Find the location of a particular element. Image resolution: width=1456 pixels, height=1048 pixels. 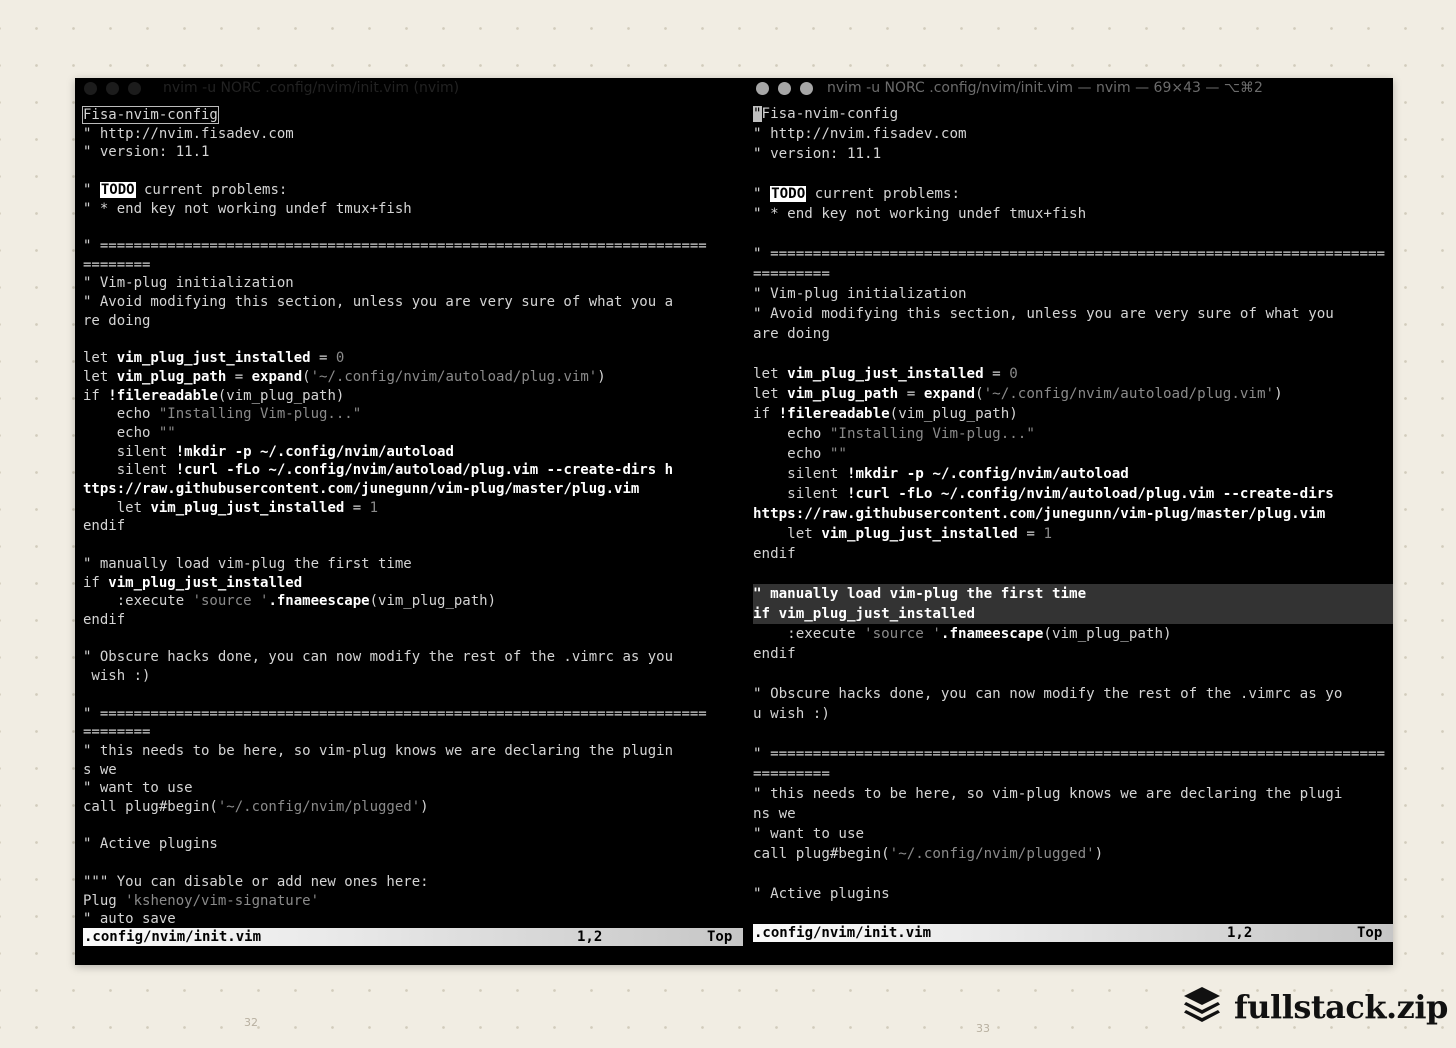

code-line: echo "Installing Vim-plug..." is located at coordinates (413, 414).